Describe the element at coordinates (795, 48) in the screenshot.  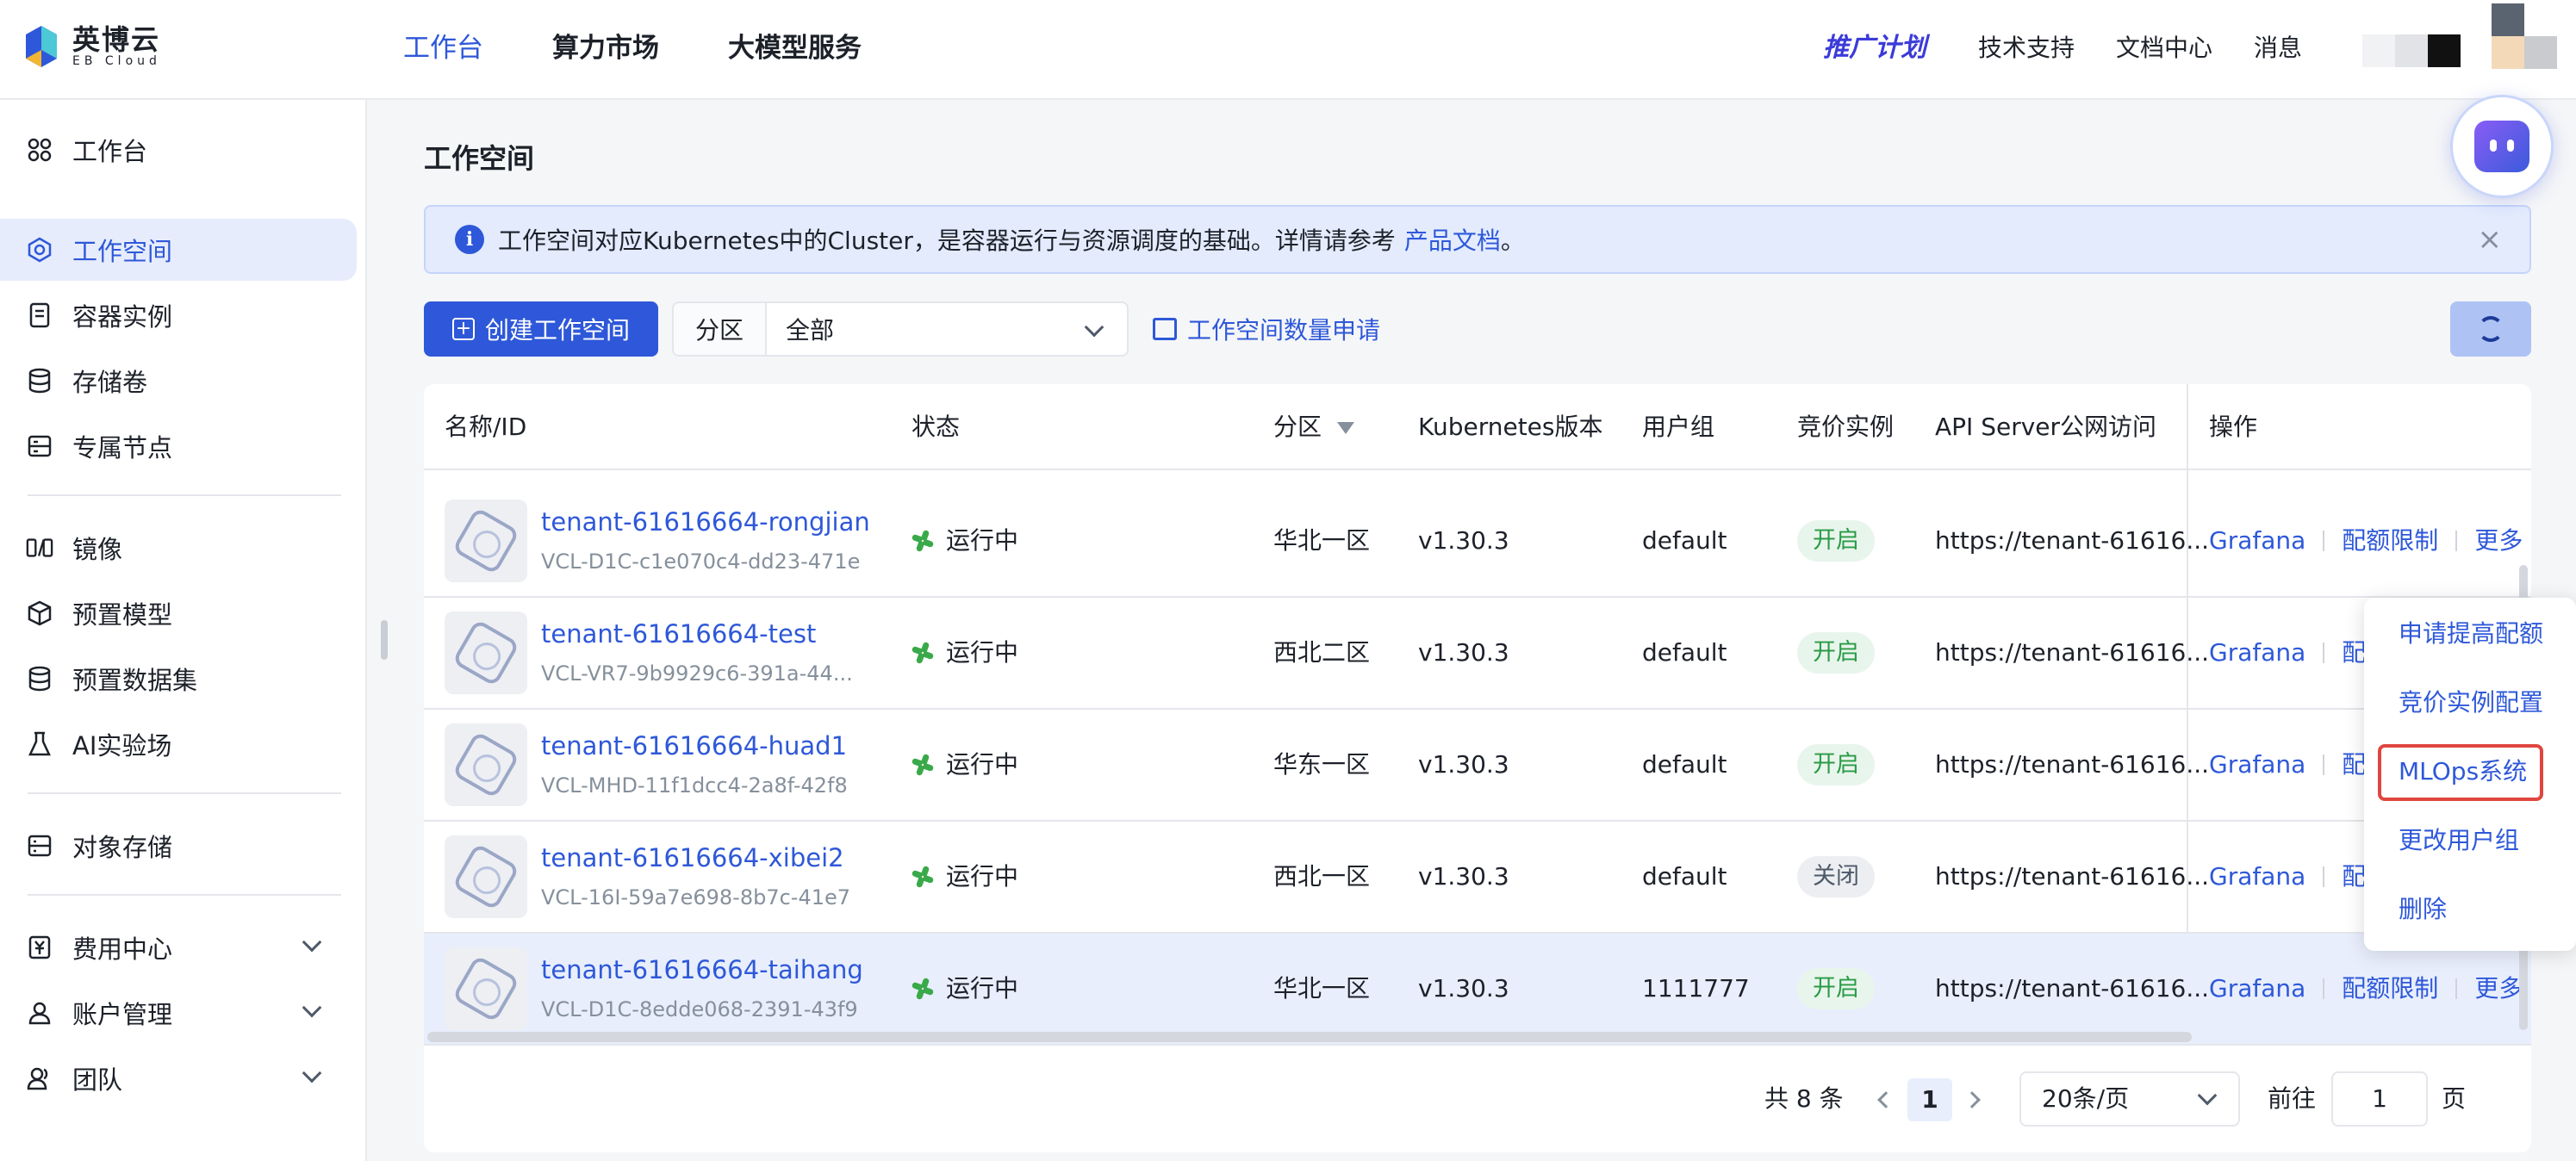
I see `nav-llm-service: 大模型服务` at that location.